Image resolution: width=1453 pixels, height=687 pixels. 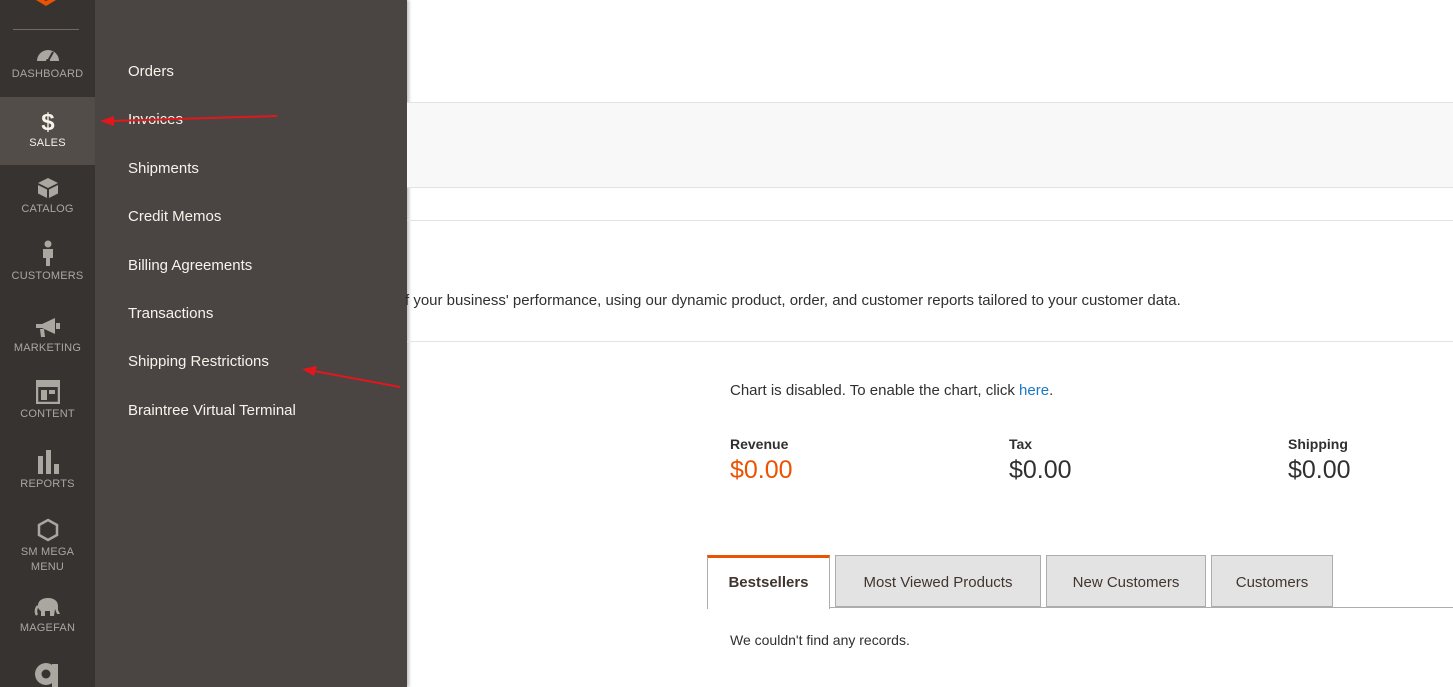 I want to click on chart-msg-suffix: ., so click(x=1051, y=390).